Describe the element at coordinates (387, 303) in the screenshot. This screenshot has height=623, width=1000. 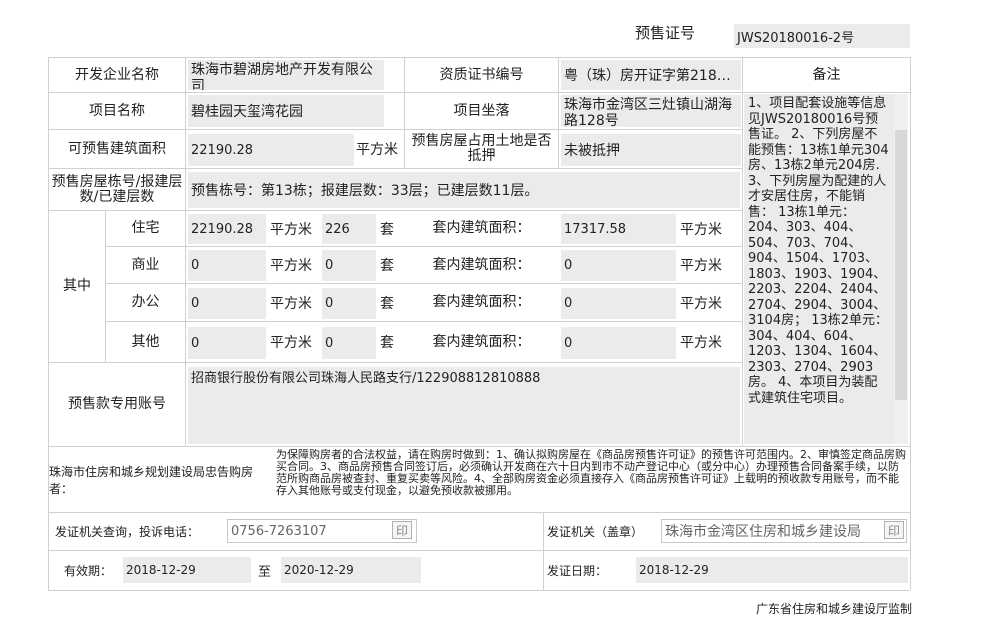
I see `count-unit-office: 套` at that location.